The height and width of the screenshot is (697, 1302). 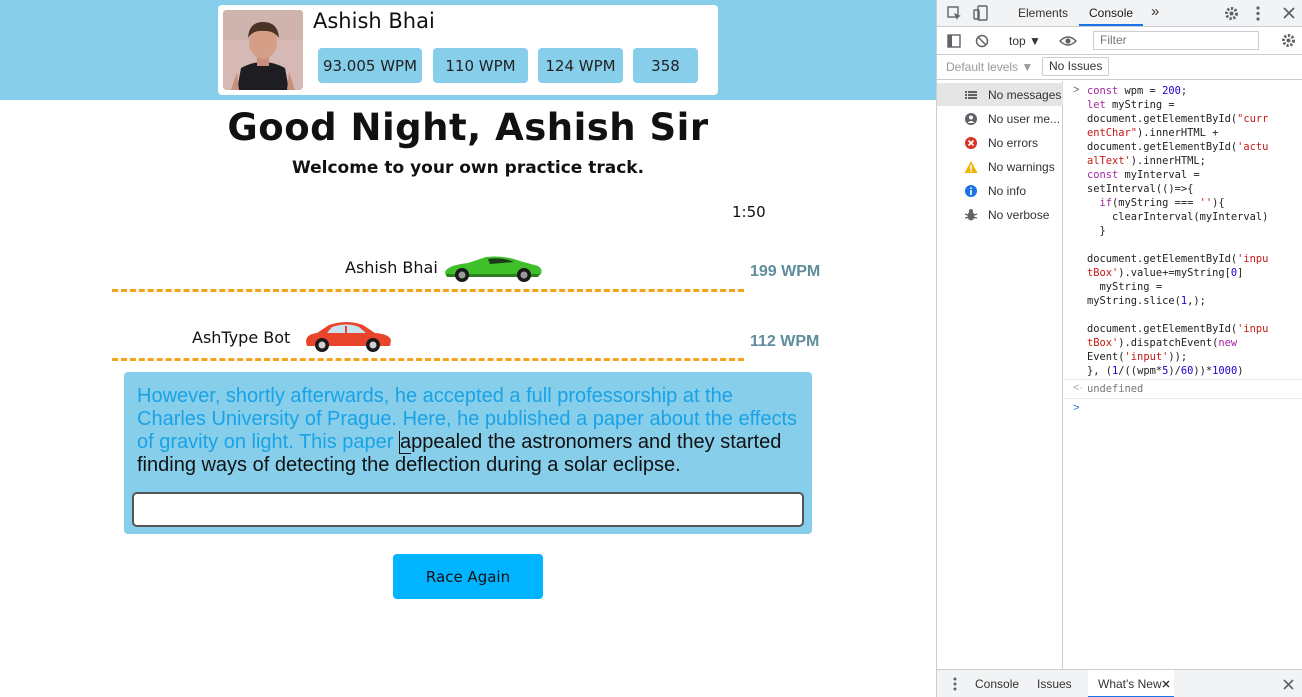 I want to click on console-toolbar-levels: Default levels ▼ No Issues, so click(x=1119, y=67).